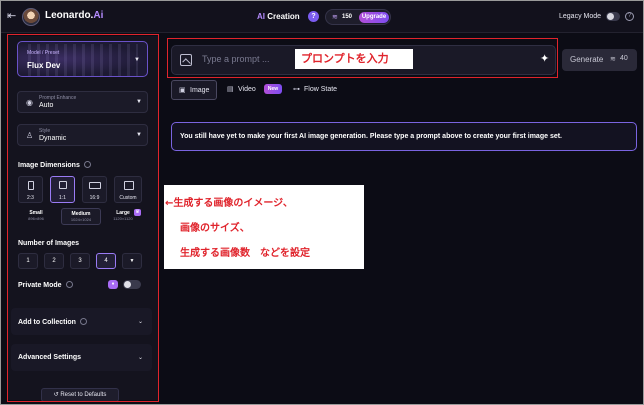 This screenshot has height=405, width=644. Describe the element at coordinates (80, 261) in the screenshot. I see `count-3: 3` at that location.